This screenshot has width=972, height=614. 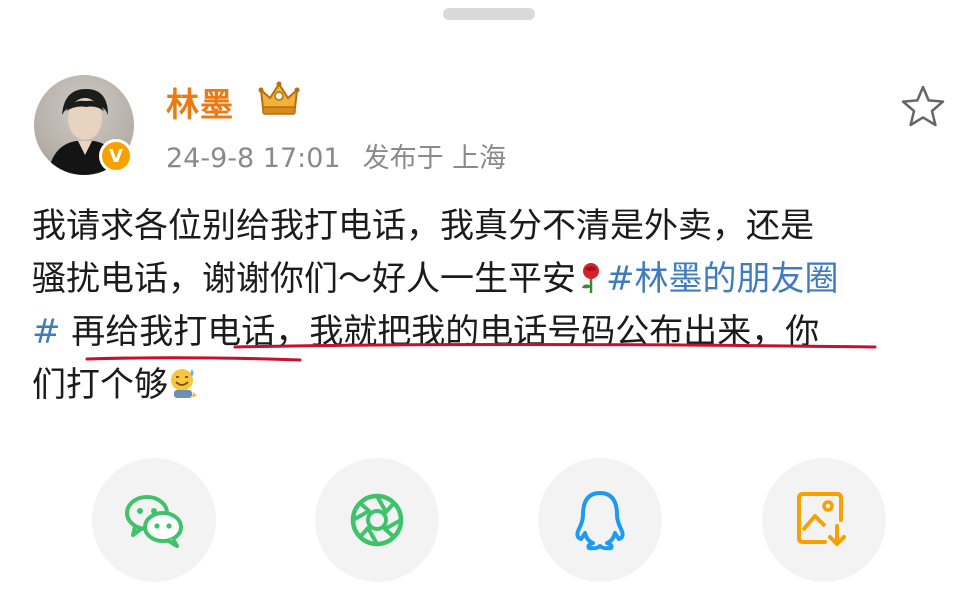 What do you see at coordinates (85, 125) in the screenshot?
I see `avatar: V` at bounding box center [85, 125].